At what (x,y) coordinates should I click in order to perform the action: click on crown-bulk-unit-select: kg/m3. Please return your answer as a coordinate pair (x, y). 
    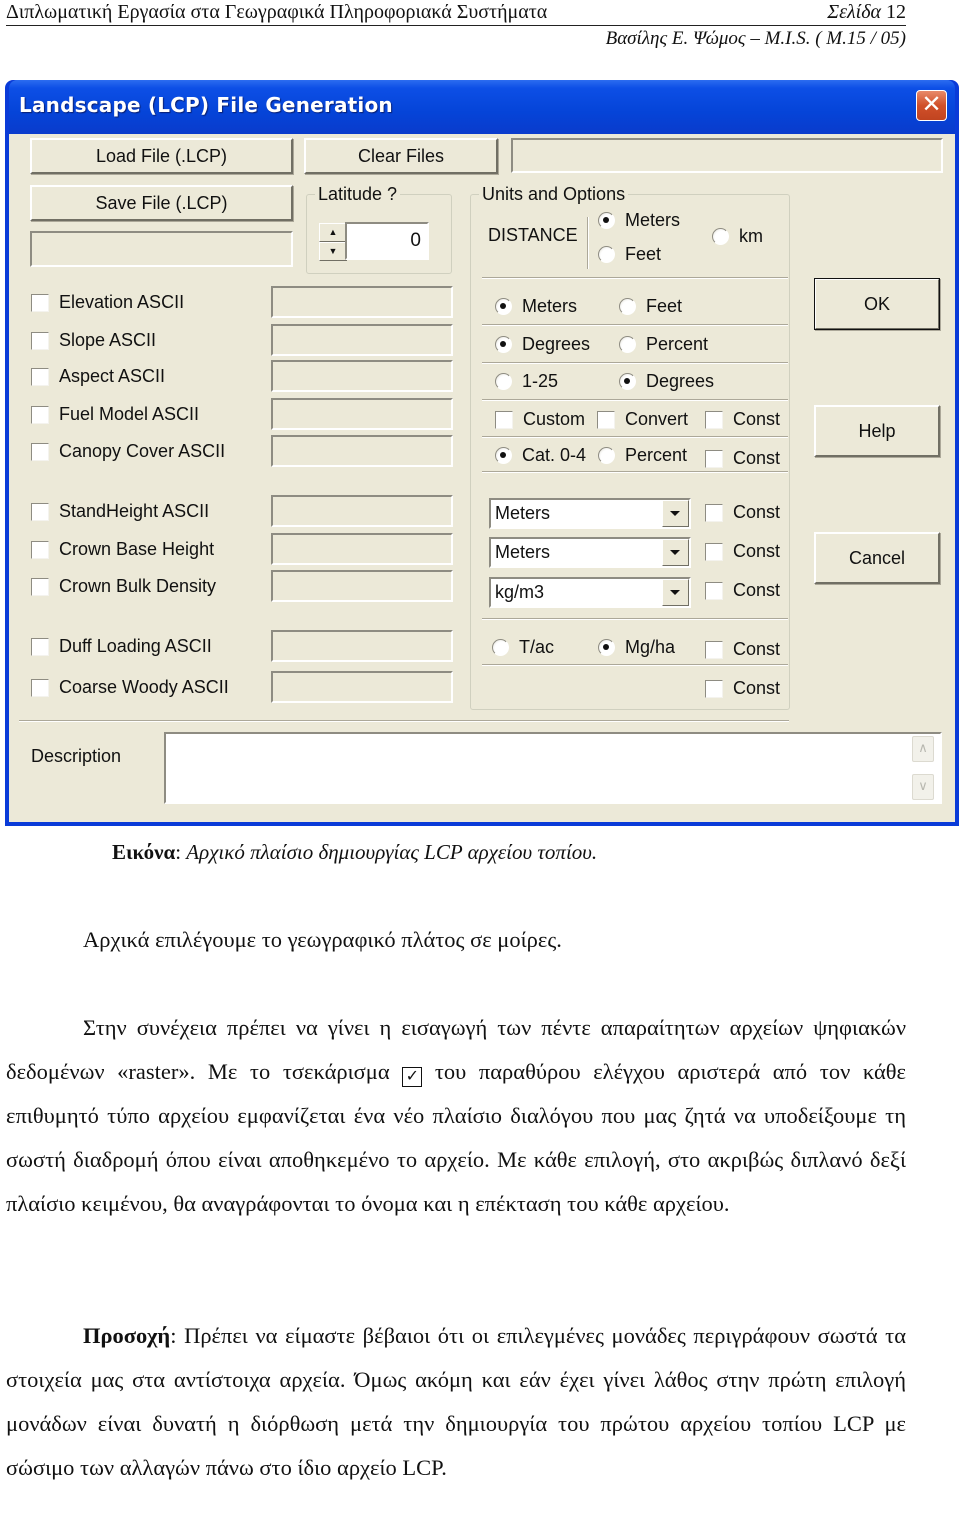
    Looking at the image, I should click on (590, 592).